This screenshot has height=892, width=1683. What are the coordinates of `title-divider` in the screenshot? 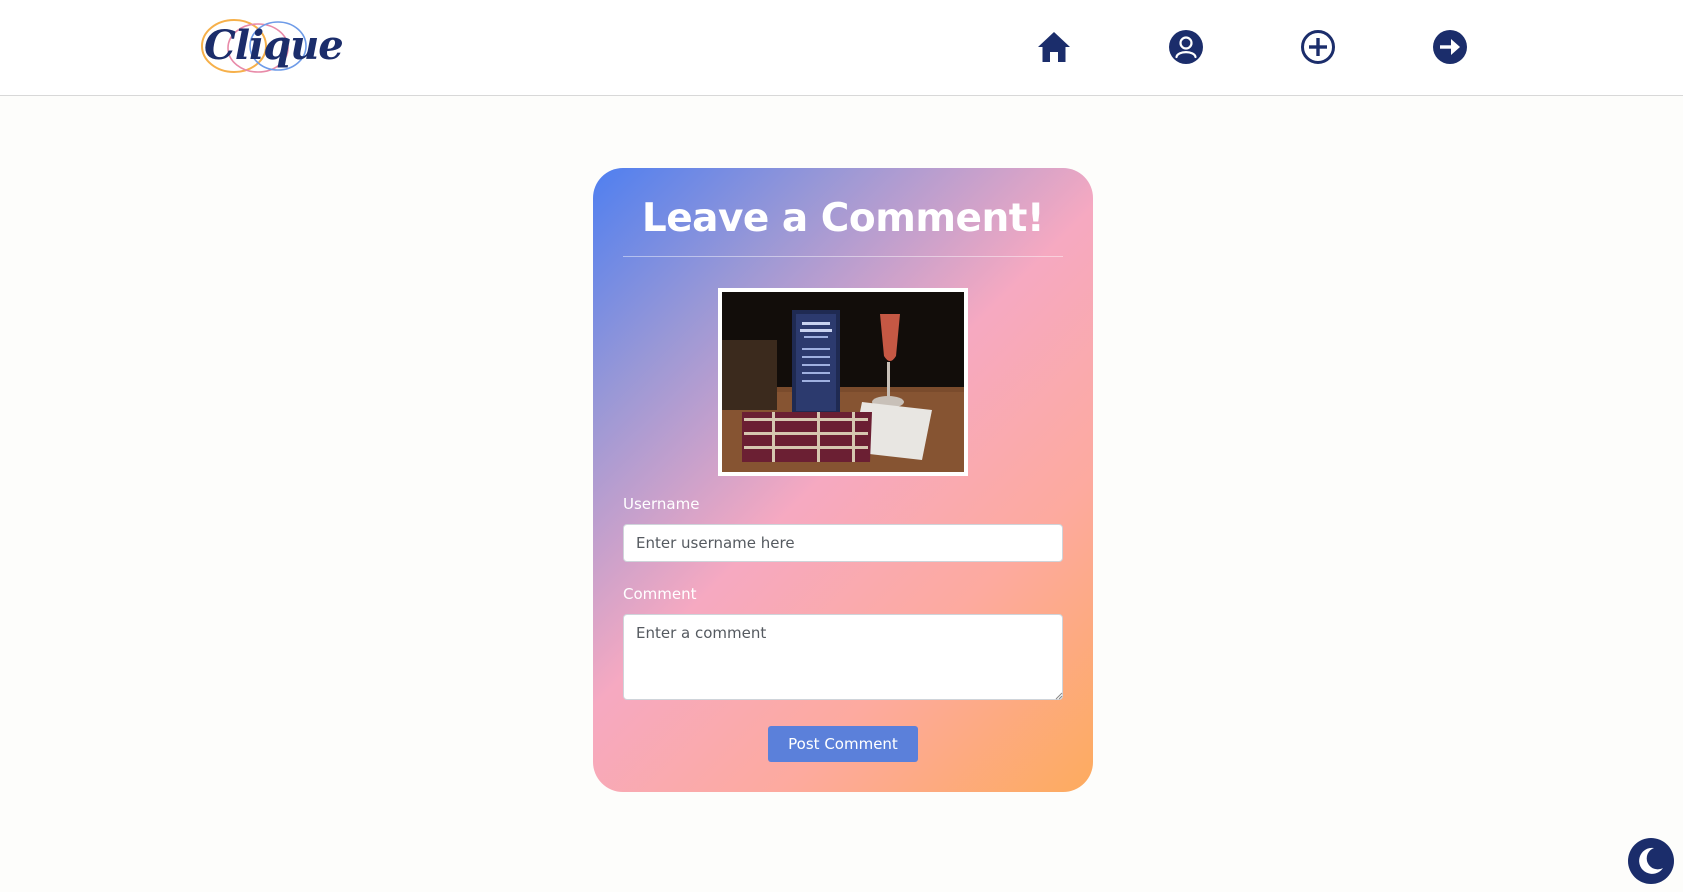 It's located at (843, 256).